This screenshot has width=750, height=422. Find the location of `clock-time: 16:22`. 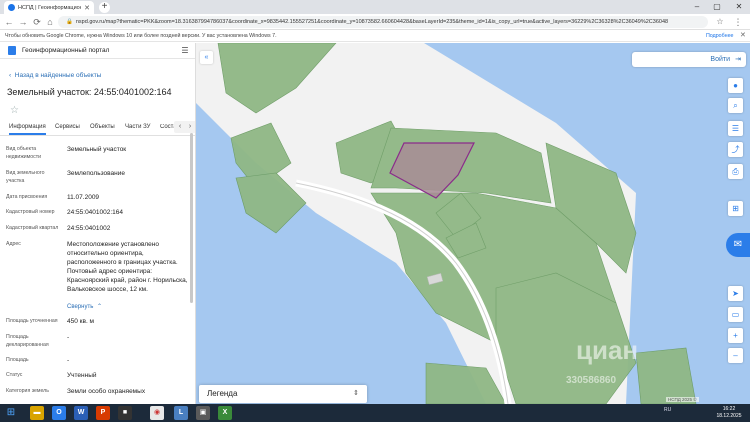

clock-time: 16:22 is located at coordinates (729, 409).